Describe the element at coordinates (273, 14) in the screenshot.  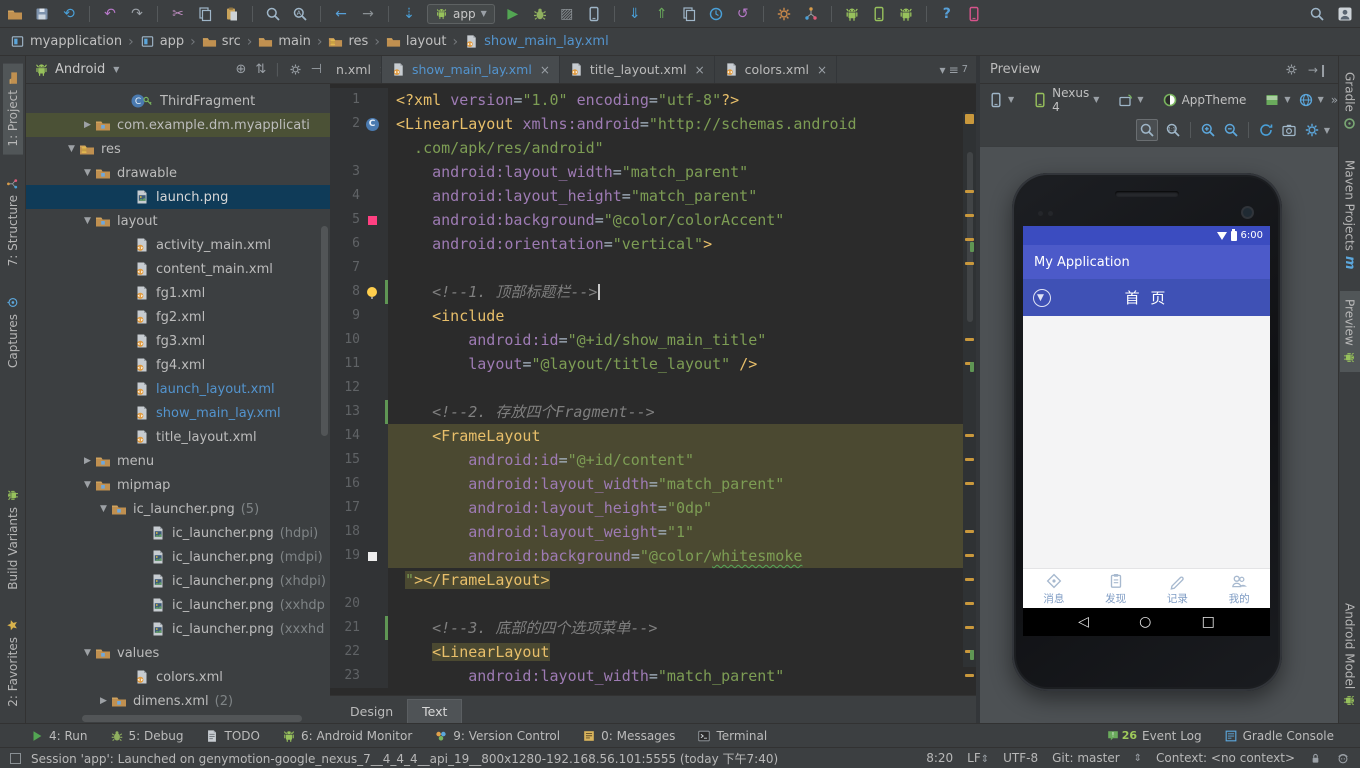
I see `find-icon` at that location.